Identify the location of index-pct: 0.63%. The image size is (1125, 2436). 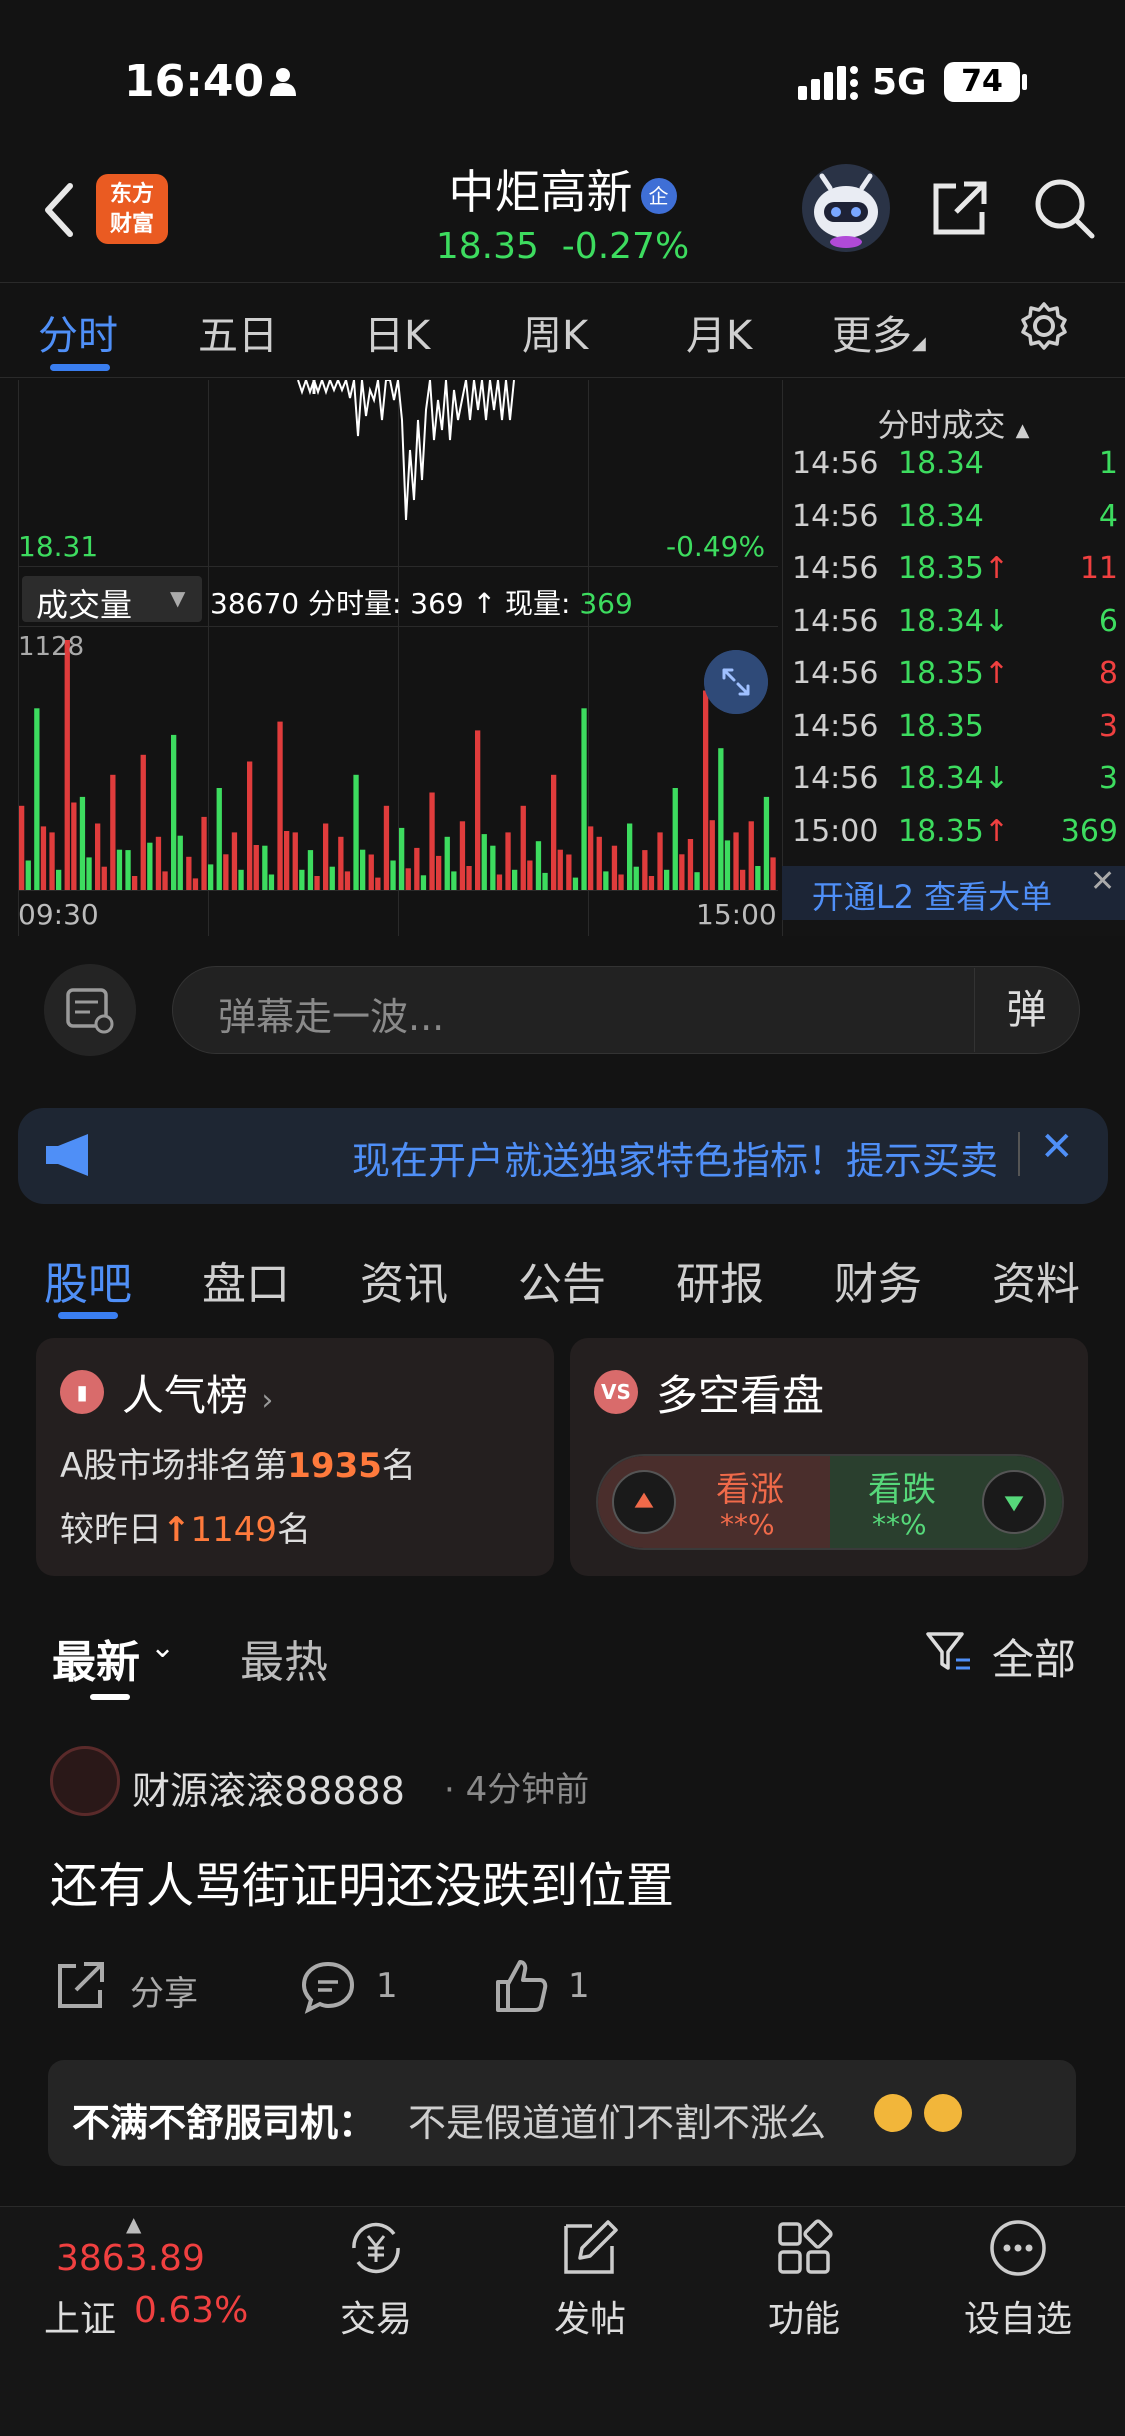
(191, 2310).